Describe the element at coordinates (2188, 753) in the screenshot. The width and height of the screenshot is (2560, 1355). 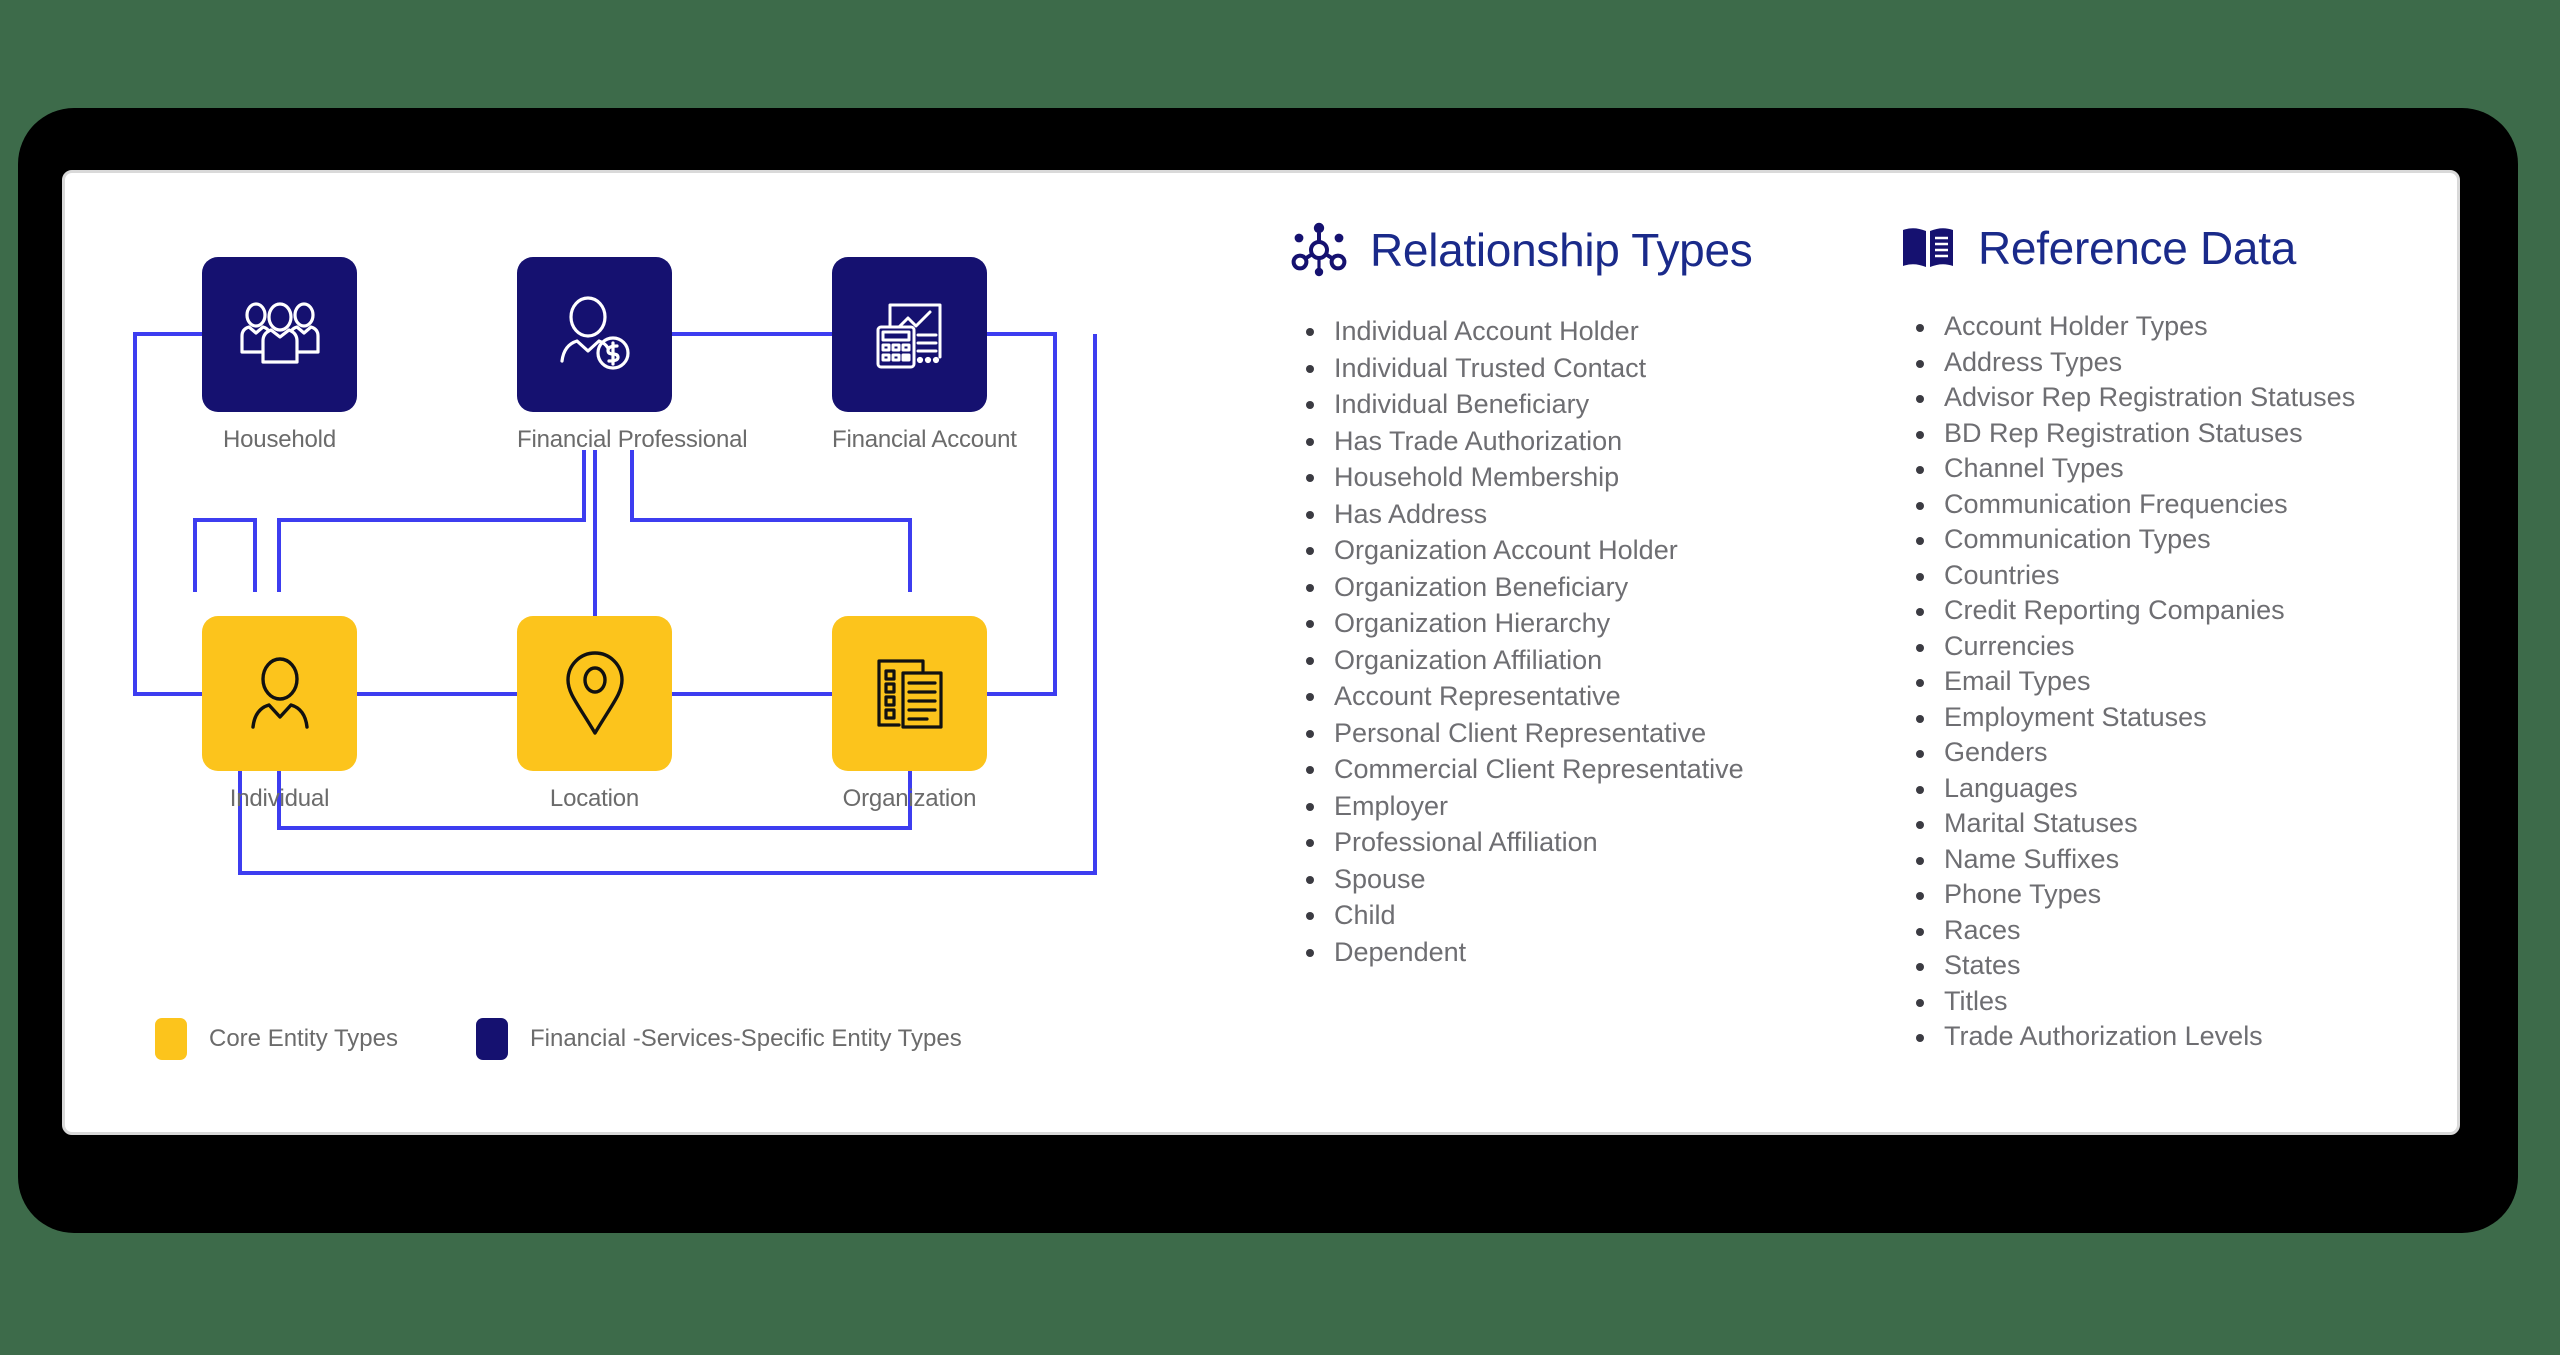
I see `list-item: Genders` at that location.